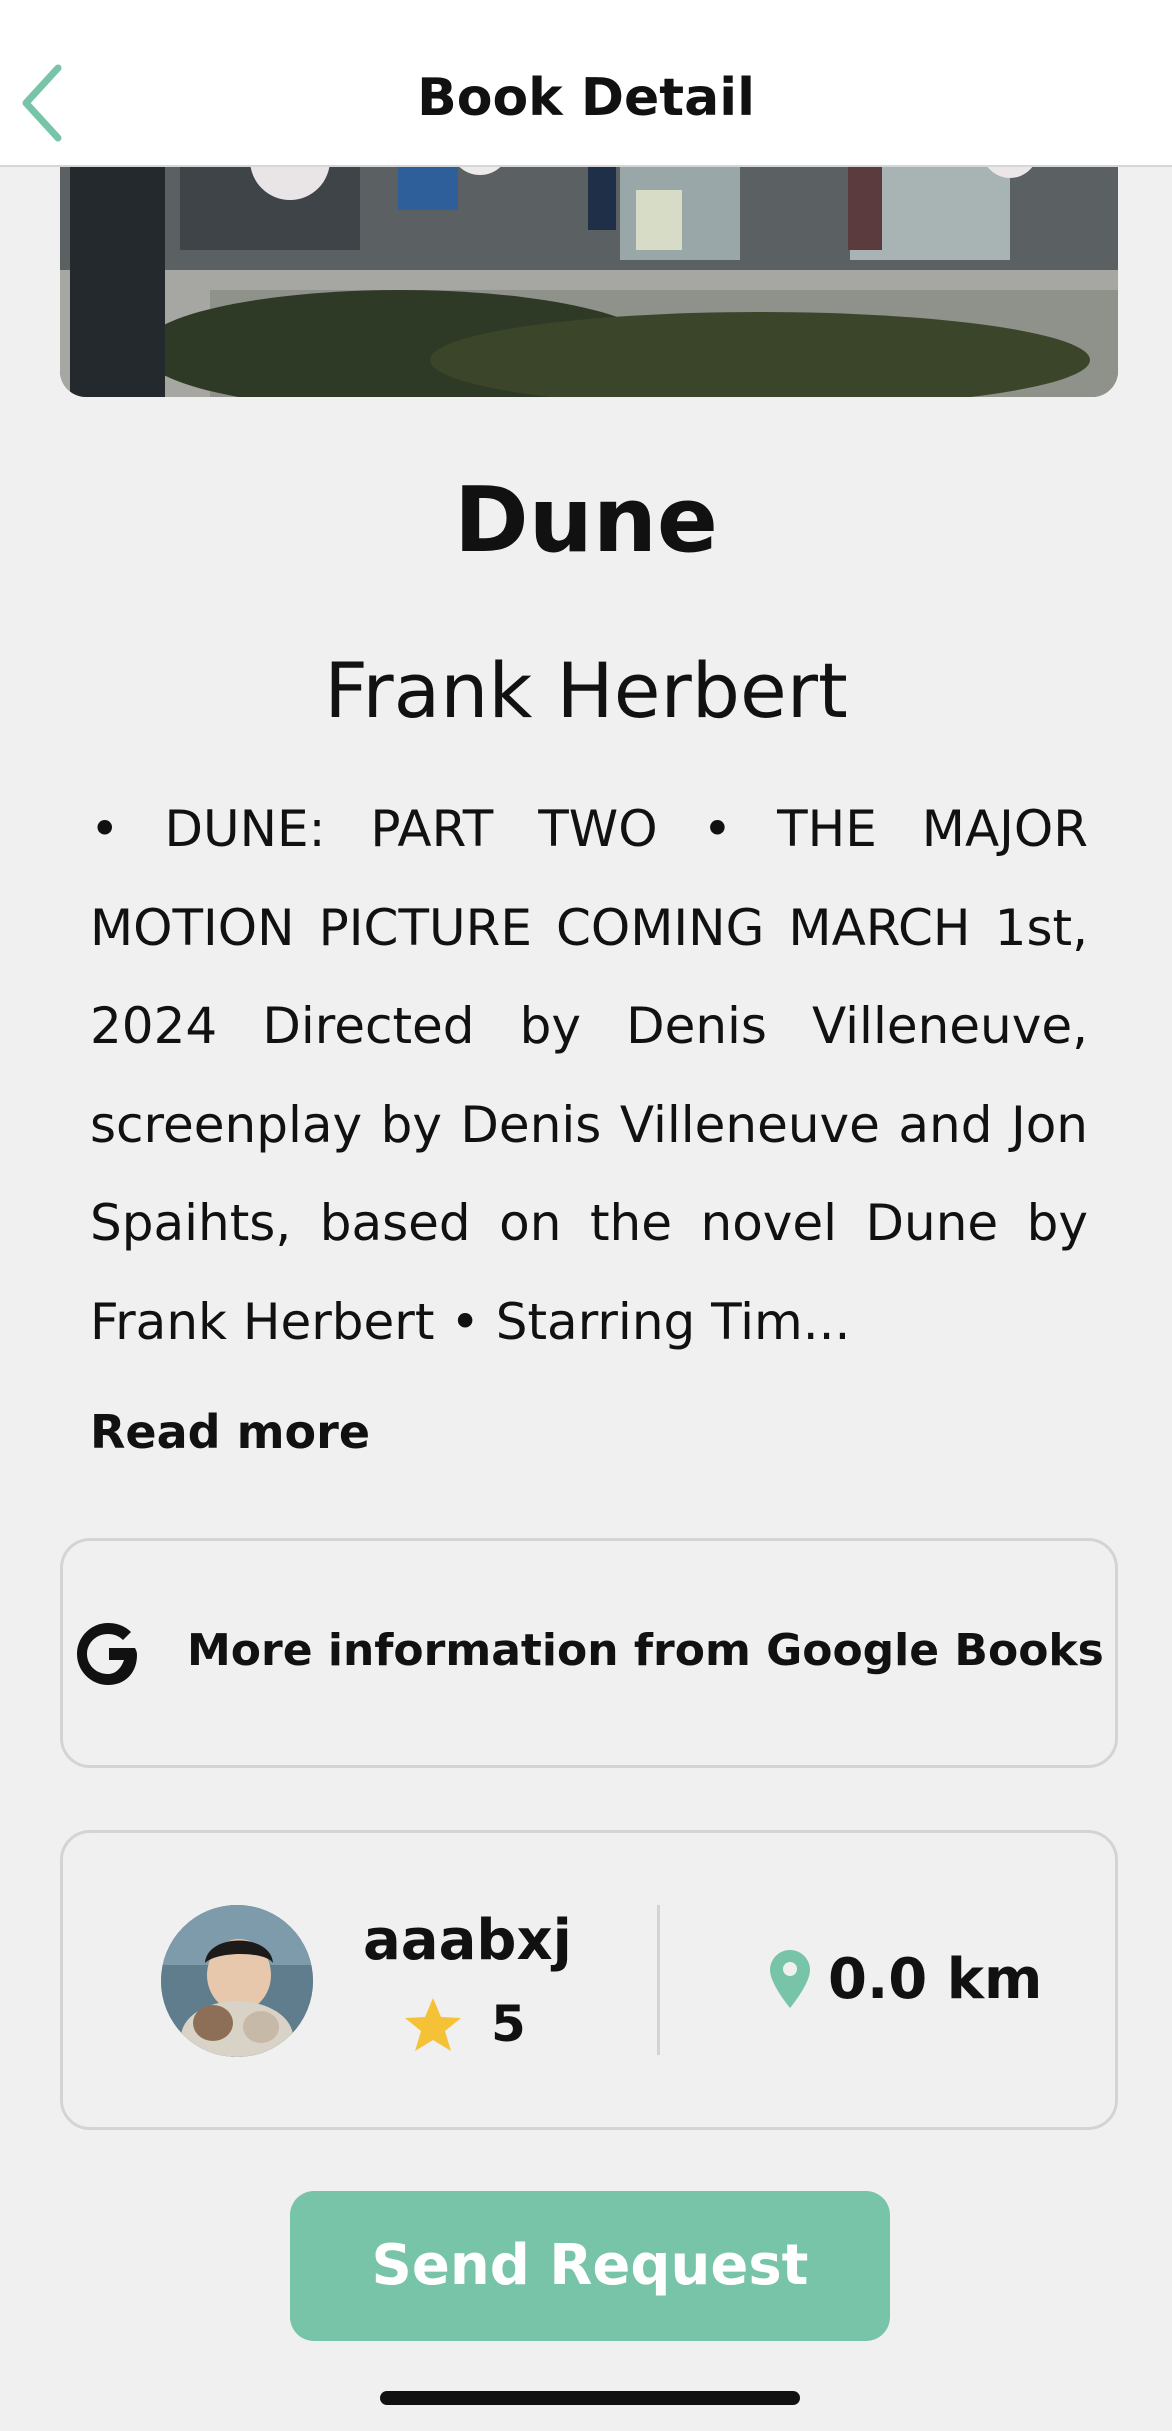 The width and height of the screenshot is (1172, 2431). Describe the element at coordinates (508, 2024) in the screenshot. I see `owner-rating: 5` at that location.